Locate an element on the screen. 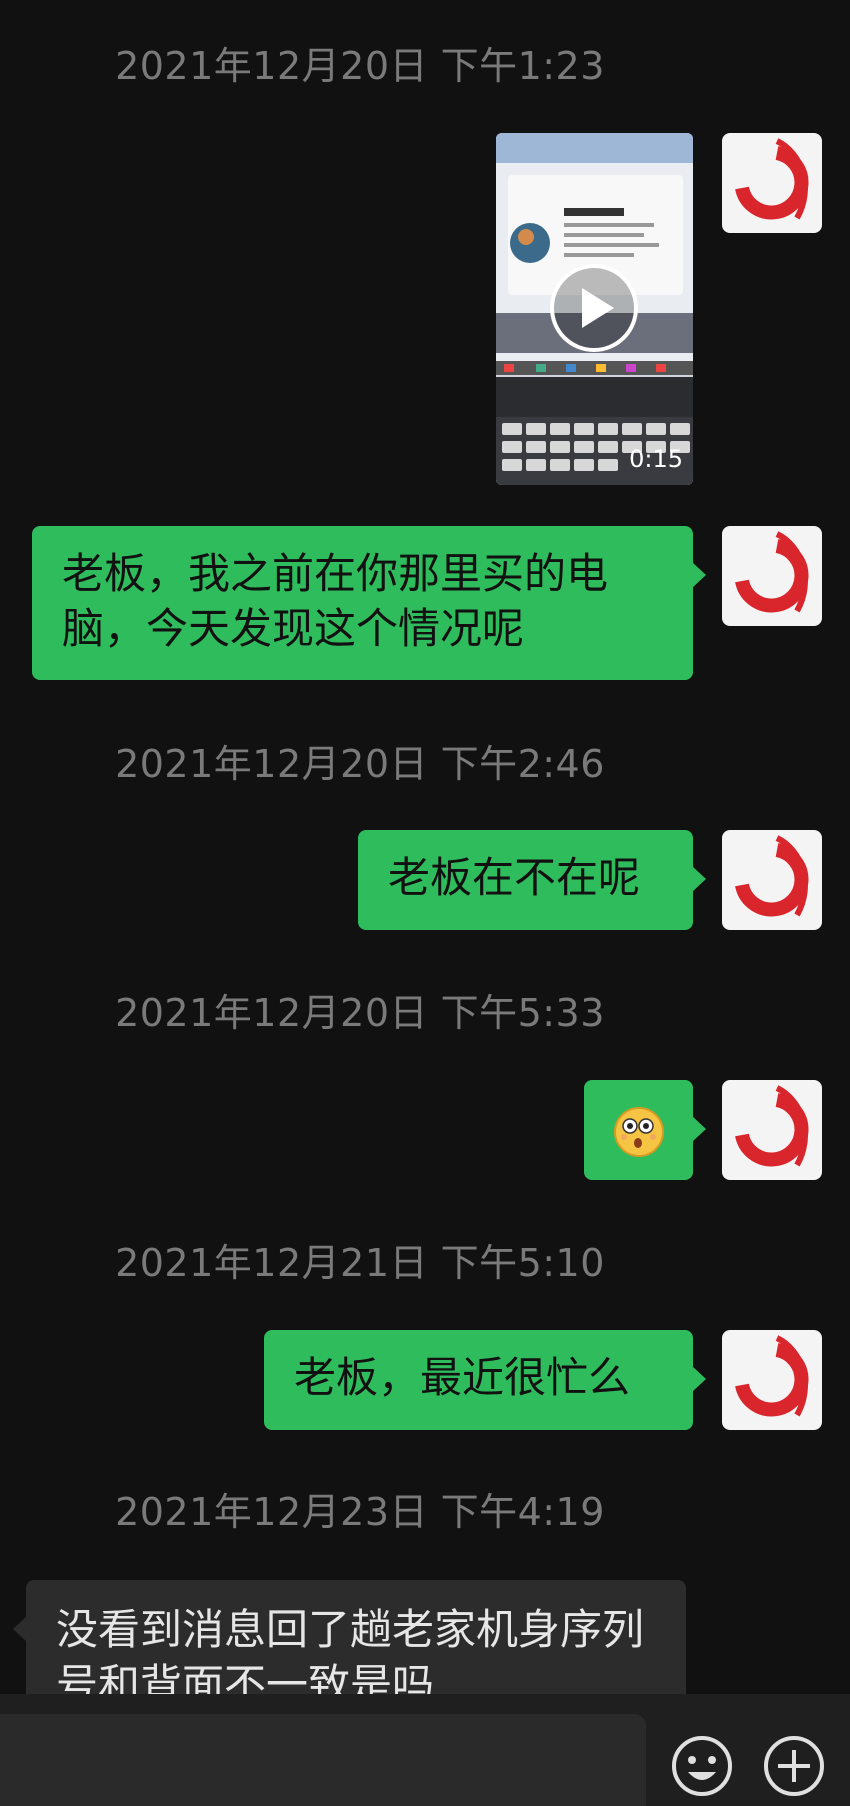  timestamp: 2021年12月23日 下午4:19 is located at coordinates (360, 1512).